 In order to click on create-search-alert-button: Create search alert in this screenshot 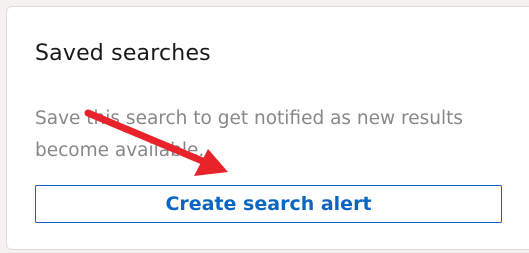, I will do `click(268, 204)`.